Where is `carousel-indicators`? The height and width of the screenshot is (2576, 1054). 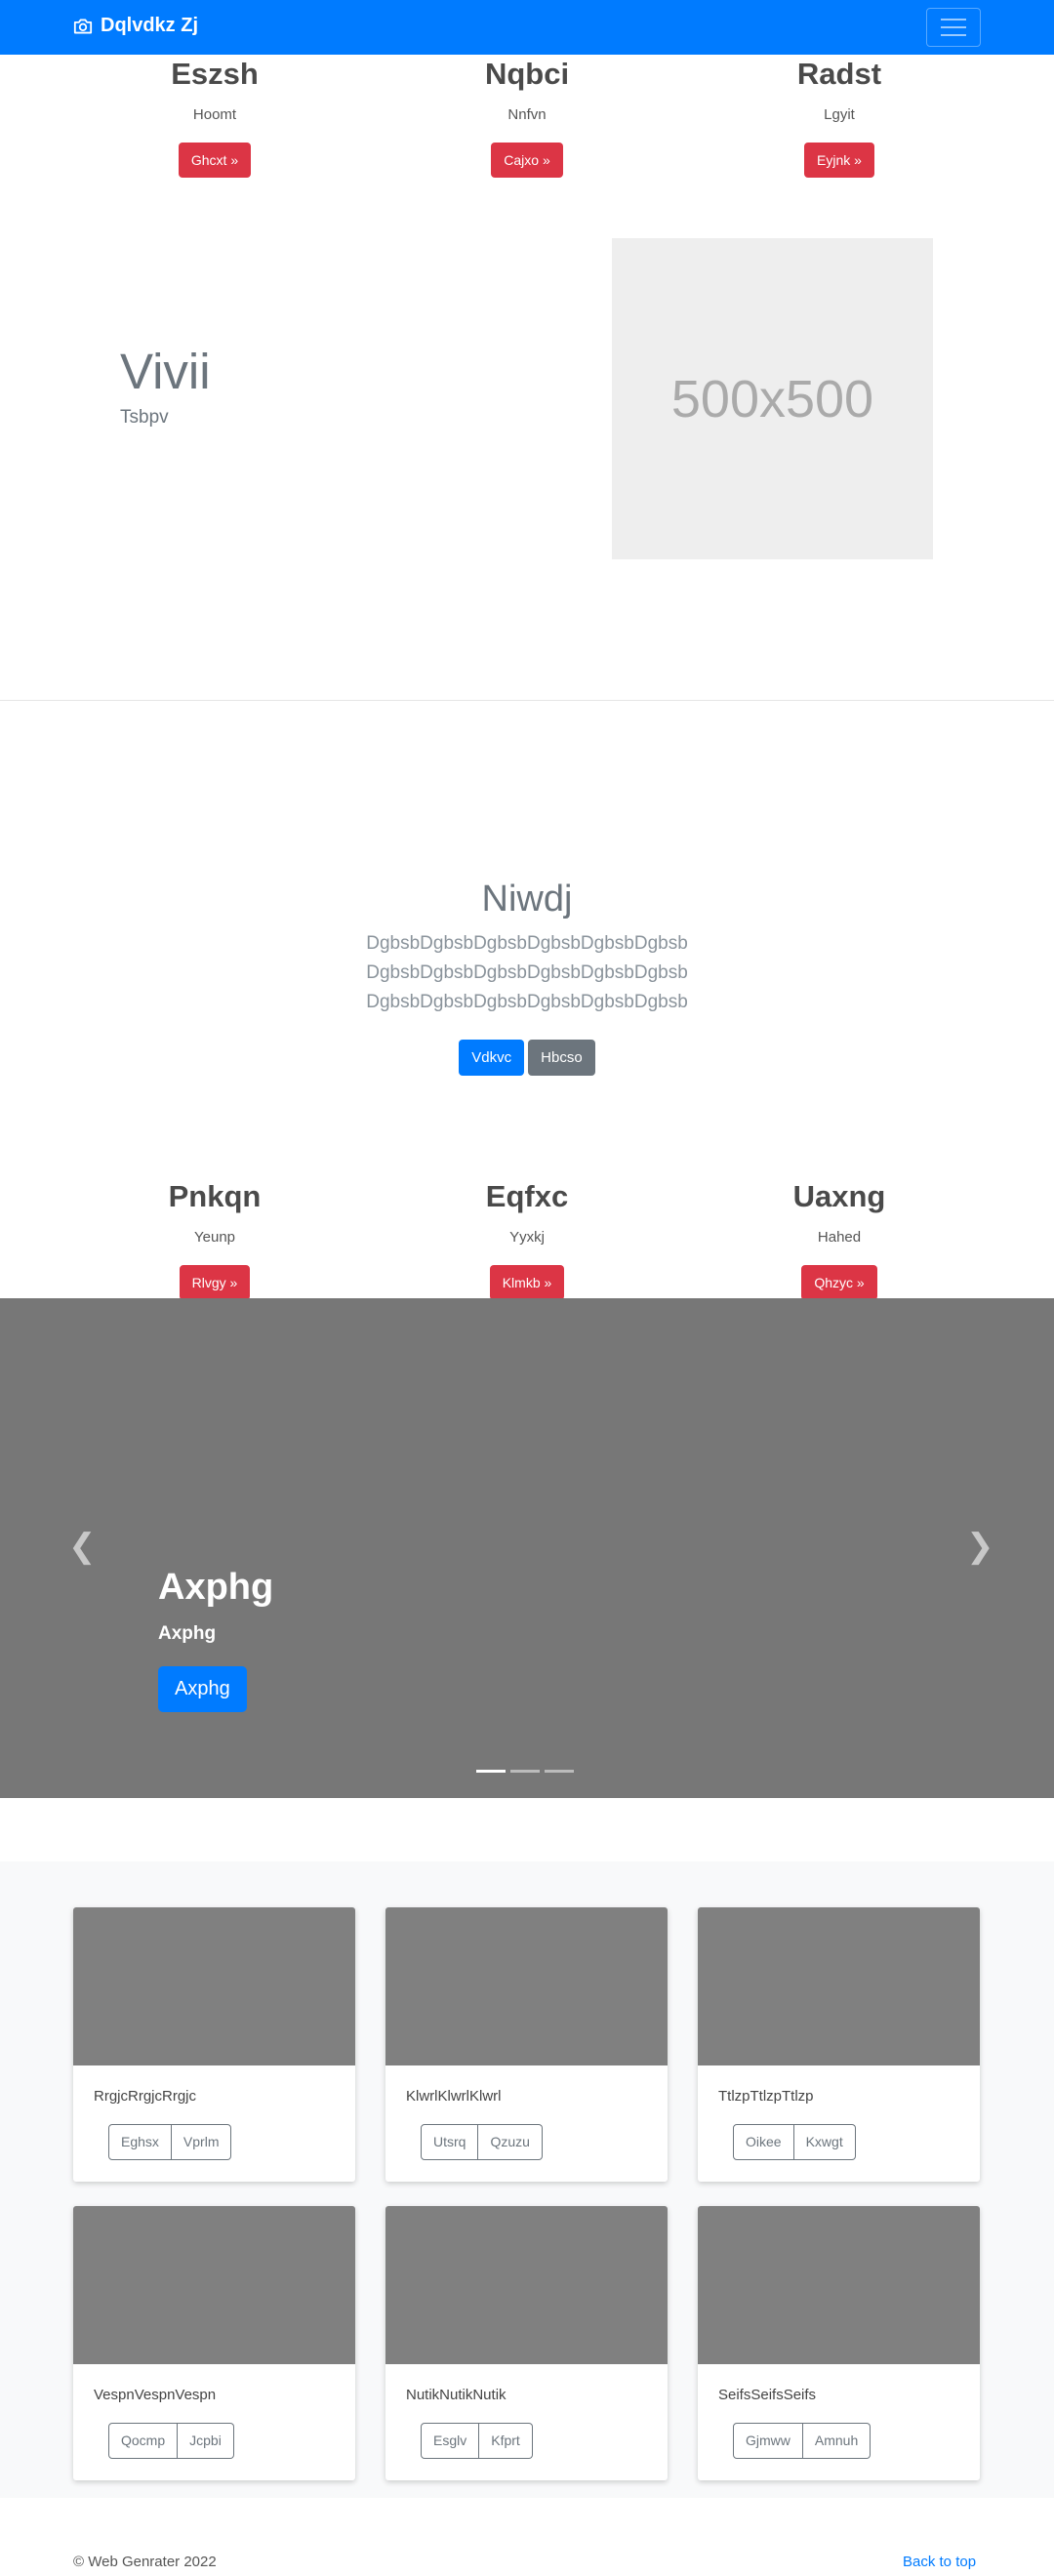 carousel-indicators is located at coordinates (525, 1771).